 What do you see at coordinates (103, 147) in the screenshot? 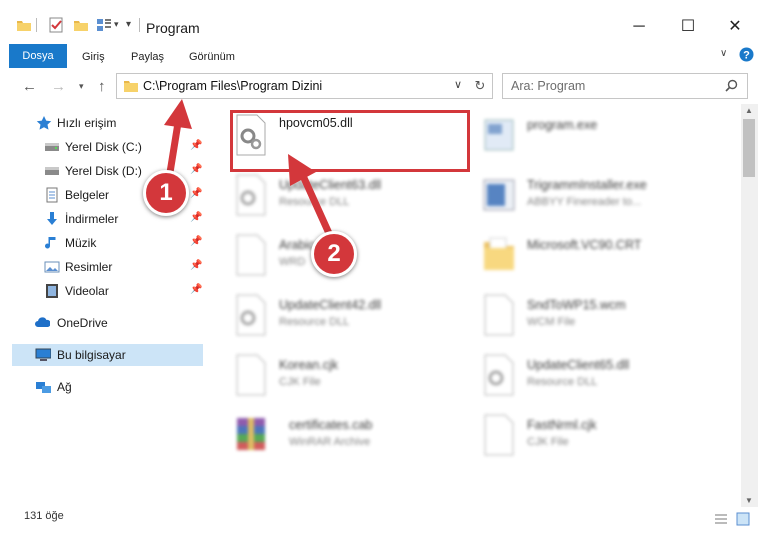
I see `sidebar-label: Yerel Disk (C:)` at bounding box center [103, 147].